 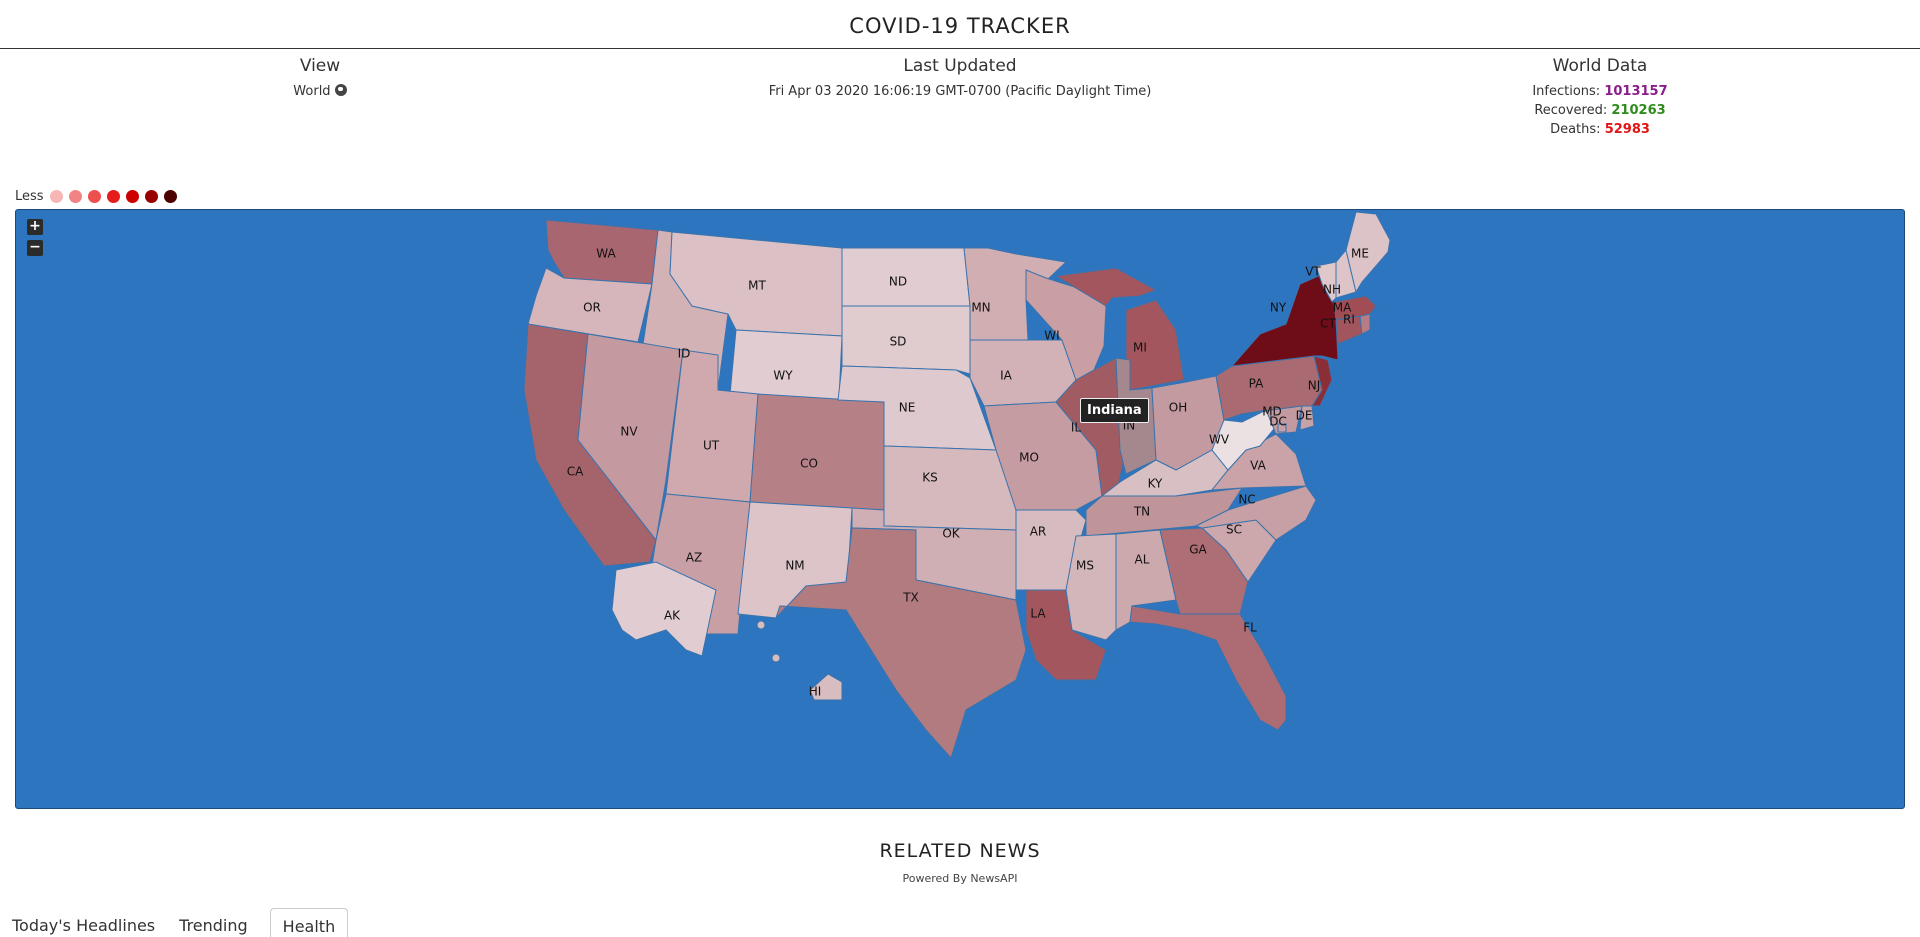 I want to click on state-label-ID: ID, so click(x=684, y=354).